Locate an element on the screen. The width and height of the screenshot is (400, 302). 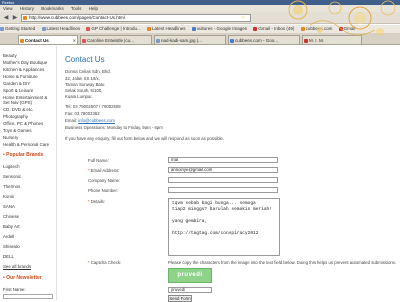
brand-item: Chinese is located at coordinates (11, 216).